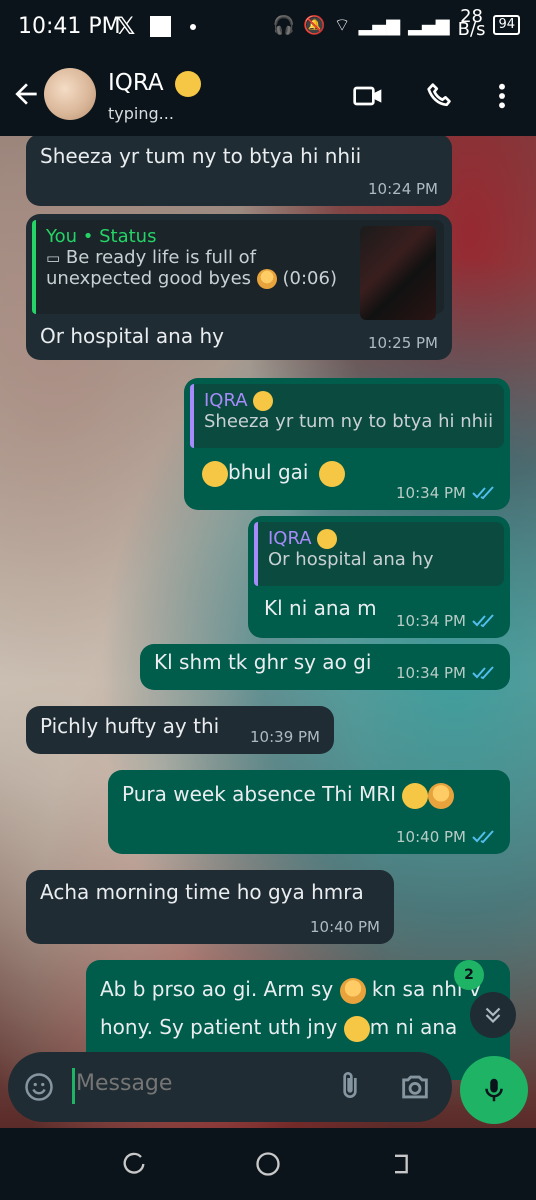 This screenshot has height=1200, width=536. I want to click on voice-call-icon, so click(440, 96).